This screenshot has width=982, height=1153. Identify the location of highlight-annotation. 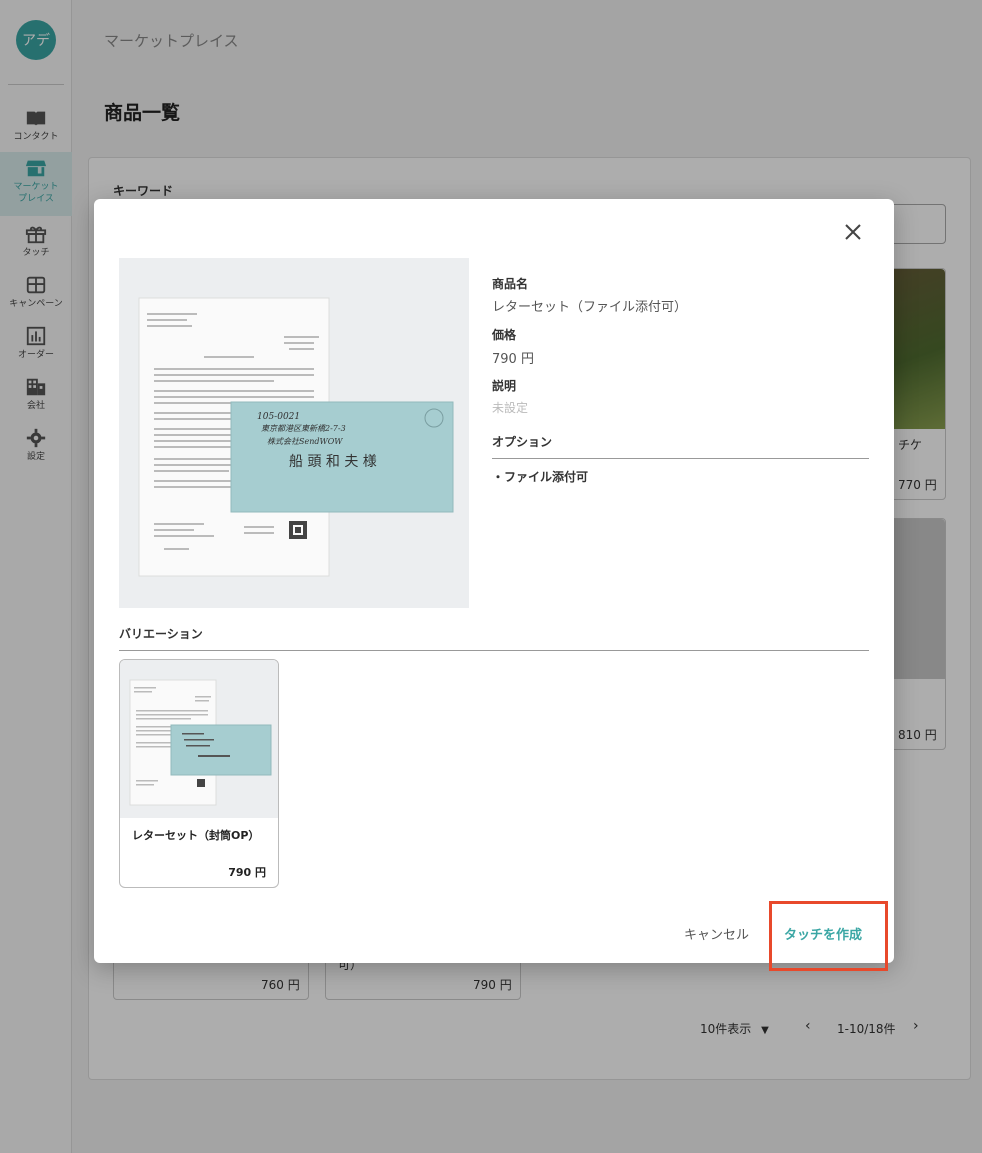
(828, 936).